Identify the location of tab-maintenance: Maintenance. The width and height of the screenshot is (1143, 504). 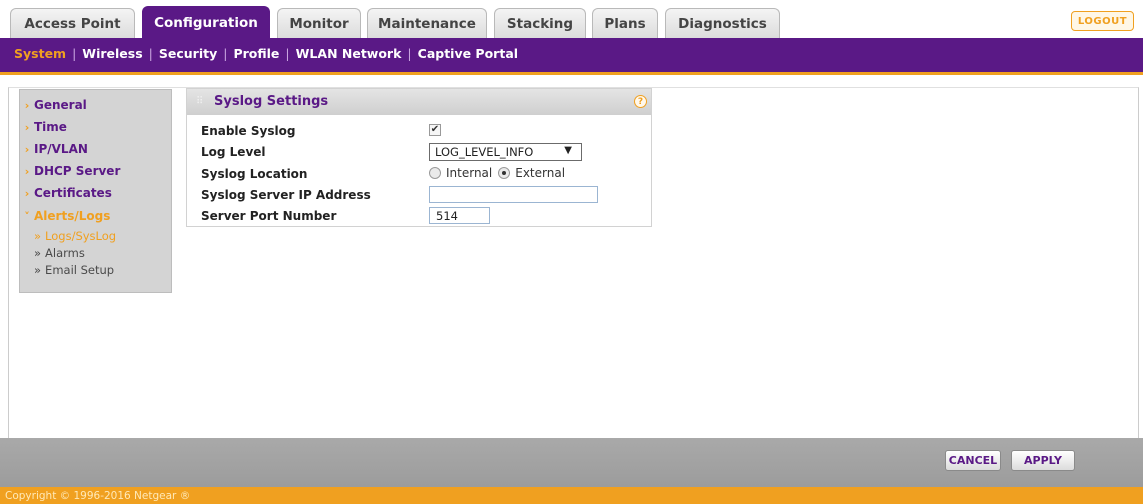
(427, 23).